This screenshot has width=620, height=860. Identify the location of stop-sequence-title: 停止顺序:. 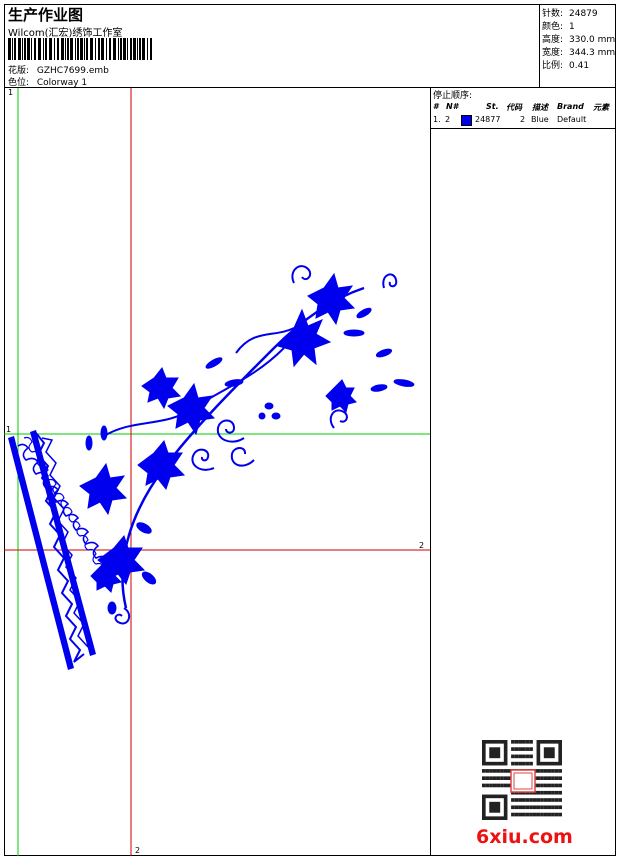
(453, 96).